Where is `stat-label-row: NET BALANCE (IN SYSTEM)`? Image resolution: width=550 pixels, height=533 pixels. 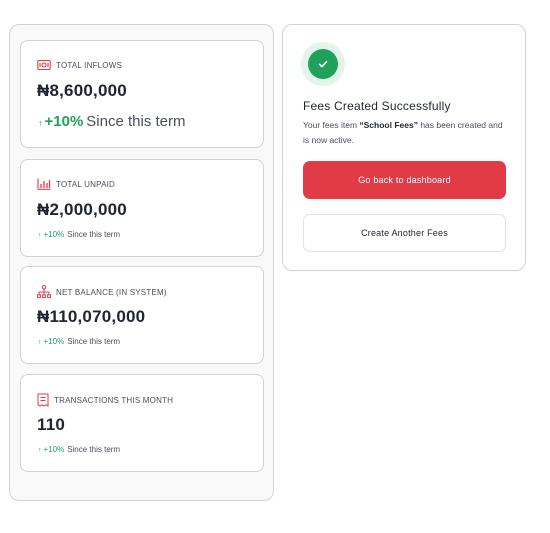
stat-label-row: NET BALANCE (IN SYSTEM) is located at coordinates (102, 292).